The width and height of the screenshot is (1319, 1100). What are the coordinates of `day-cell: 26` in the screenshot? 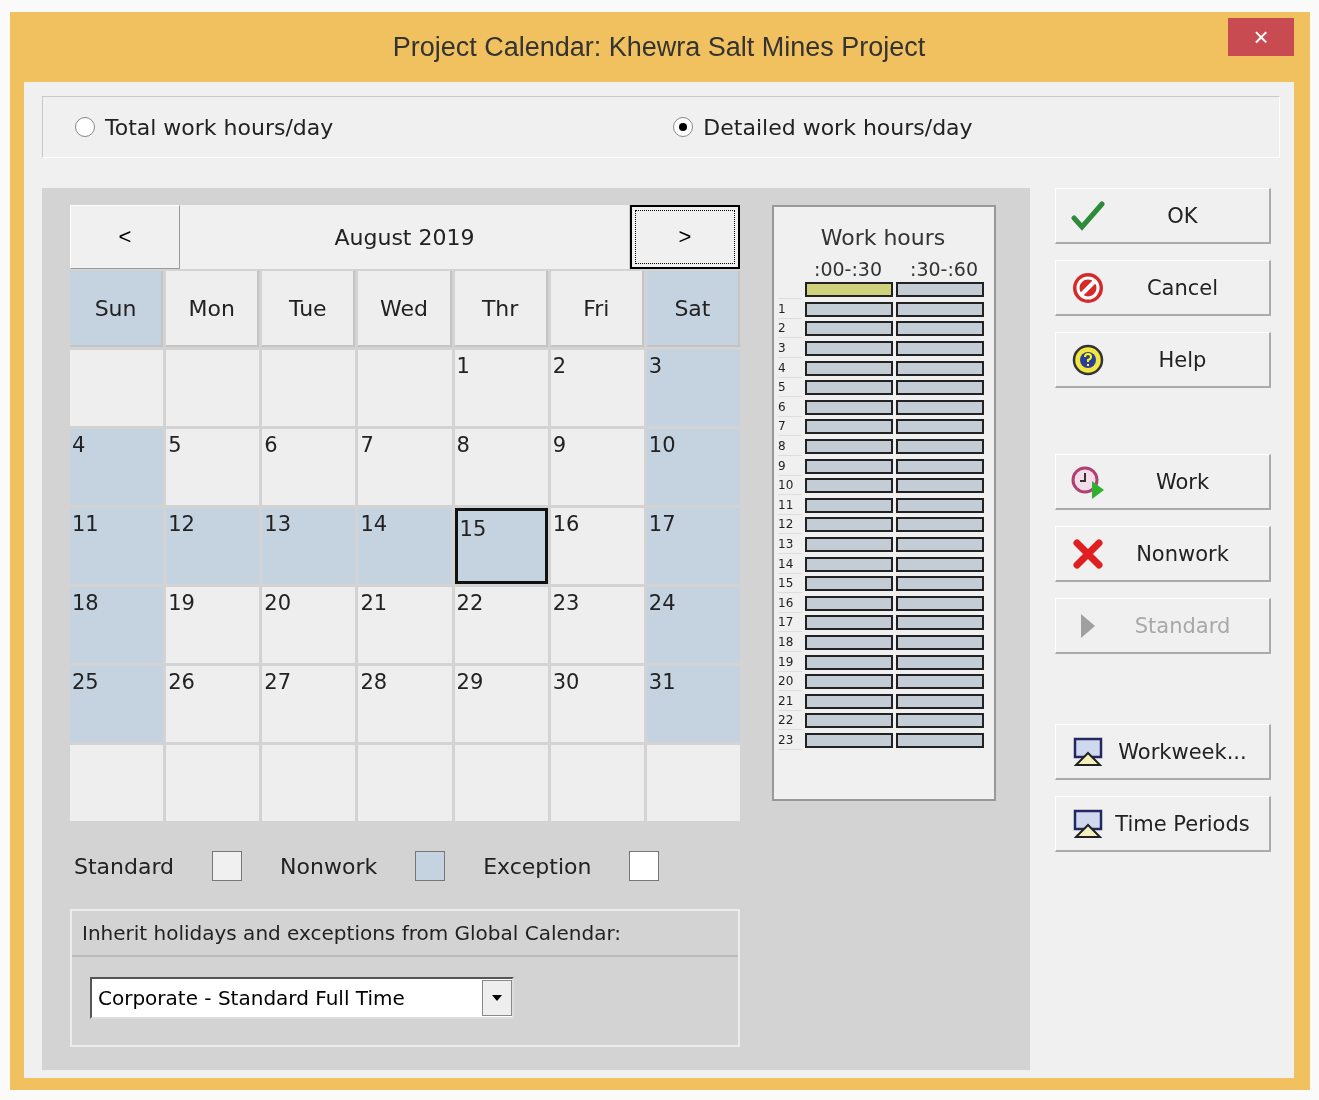 It's located at (213, 704).